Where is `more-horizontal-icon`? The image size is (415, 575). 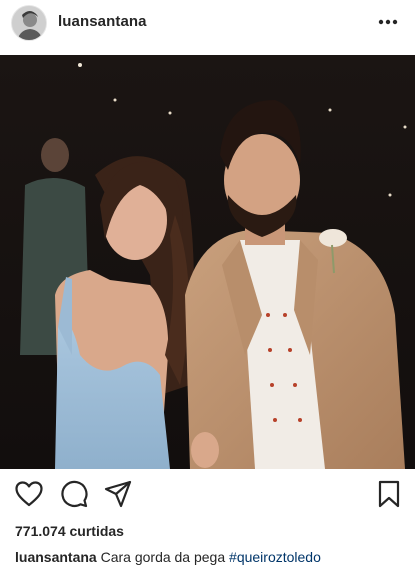
more-horizontal-icon is located at coordinates (388, 22).